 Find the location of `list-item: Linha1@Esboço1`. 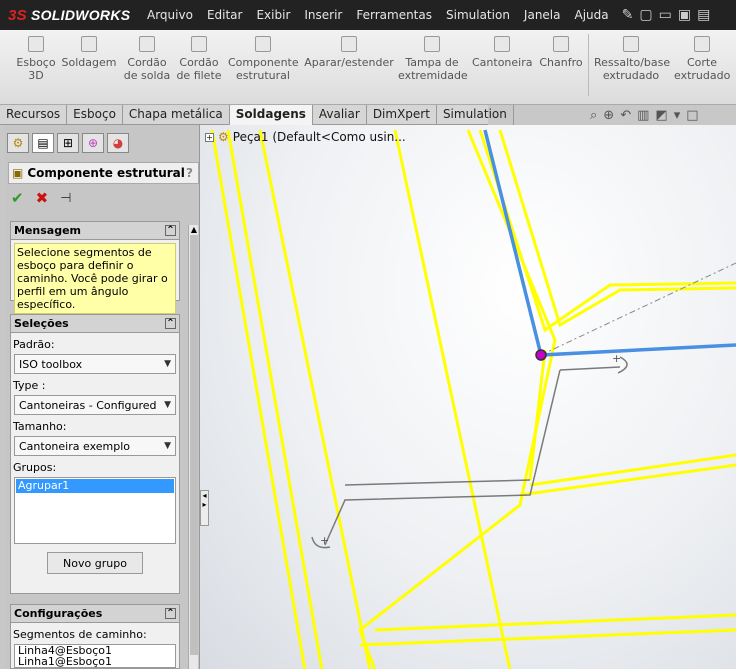

list-item: Linha1@Esboço1 is located at coordinates (96, 661).